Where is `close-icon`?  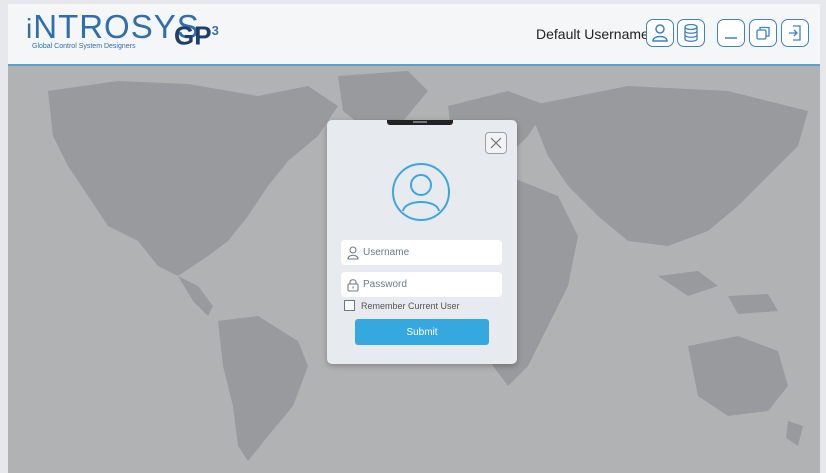 close-icon is located at coordinates (496, 143).